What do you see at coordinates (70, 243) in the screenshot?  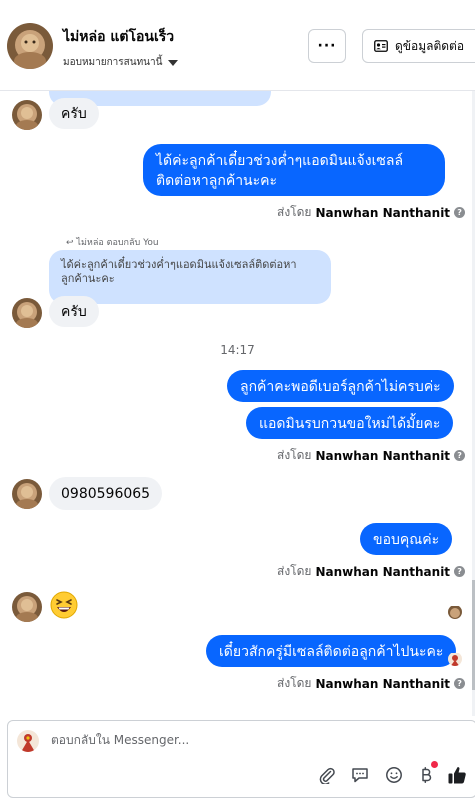 I see `reply-arrow-icon: ↩` at bounding box center [70, 243].